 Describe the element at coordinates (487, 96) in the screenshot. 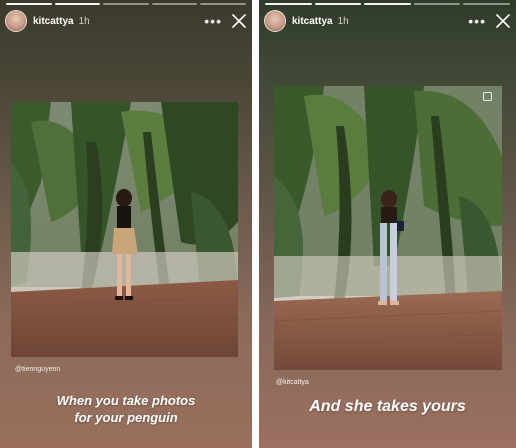

I see `media-badge-icon` at that location.